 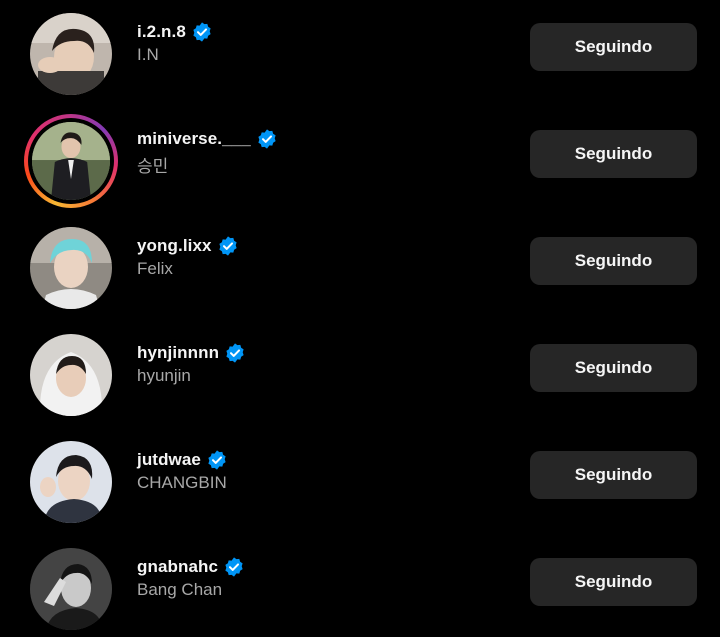 What do you see at coordinates (148, 54) in the screenshot?
I see `full-name: I.N` at bounding box center [148, 54].